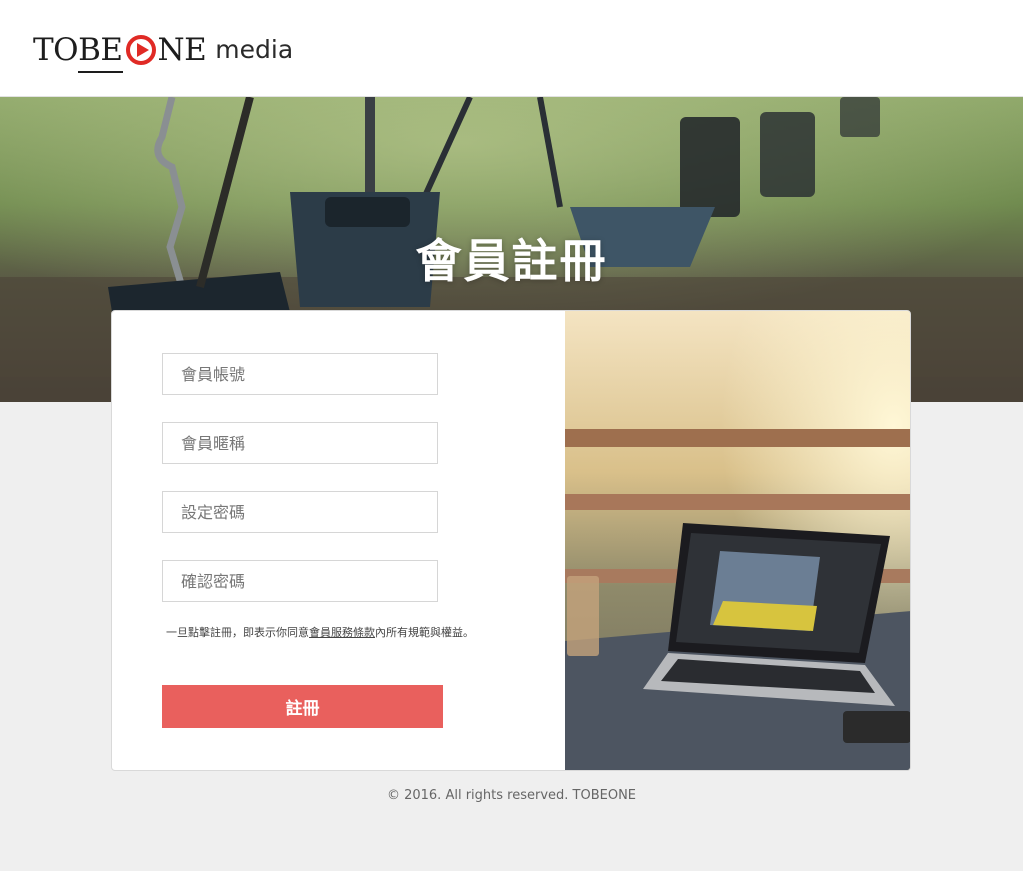  Describe the element at coordinates (342, 632) in the screenshot. I see `terms-link: 會員服務條款` at that location.